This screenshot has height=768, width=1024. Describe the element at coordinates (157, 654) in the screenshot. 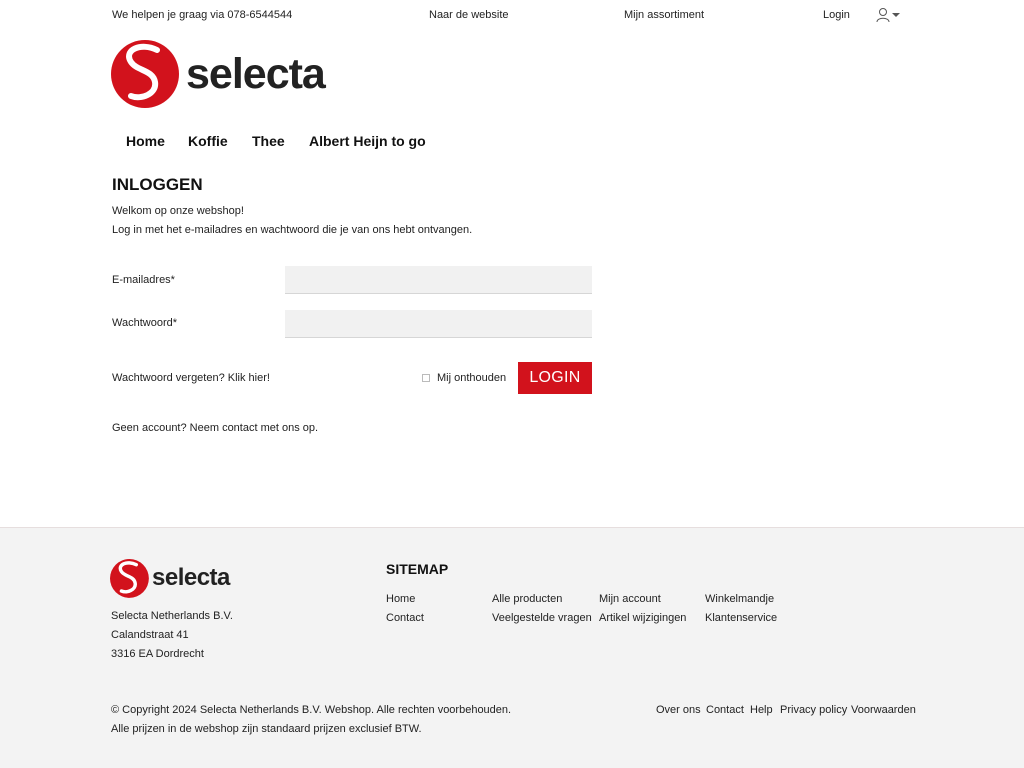

I see `company-city: 3316 EA Dordrecht` at that location.